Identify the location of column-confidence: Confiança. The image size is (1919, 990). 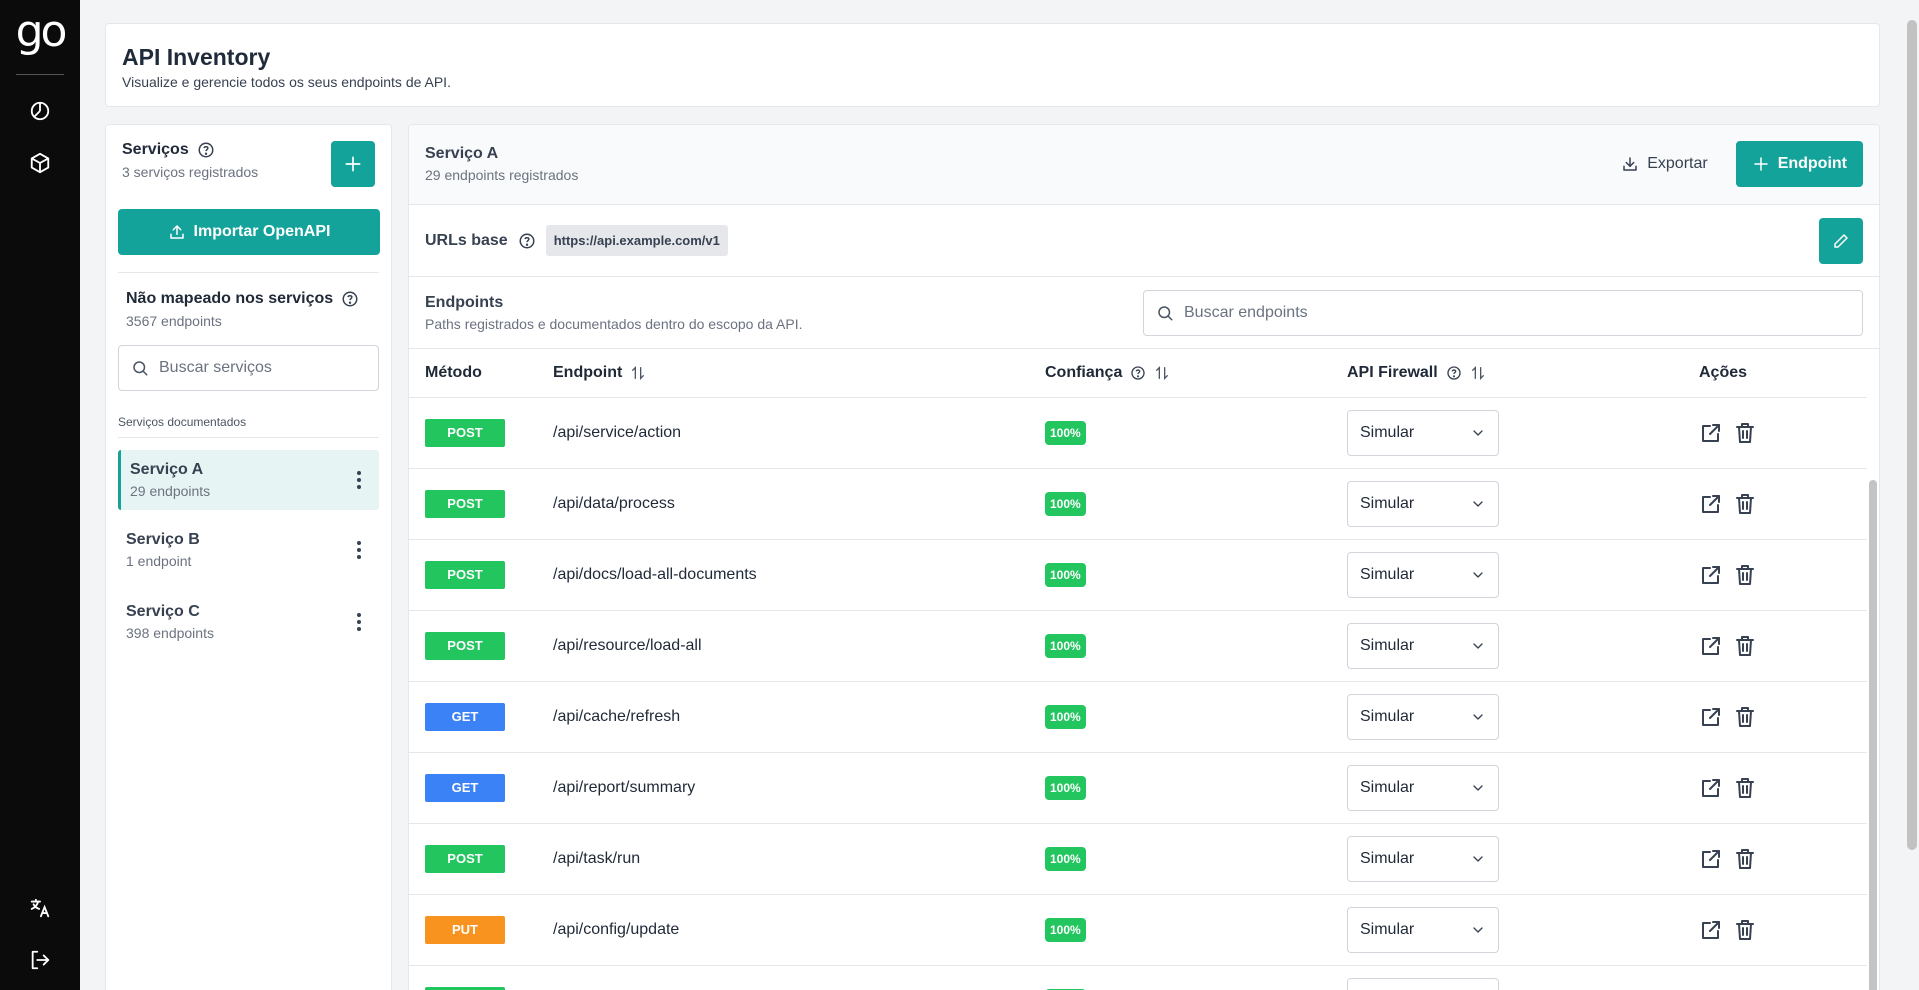
(1180, 373).